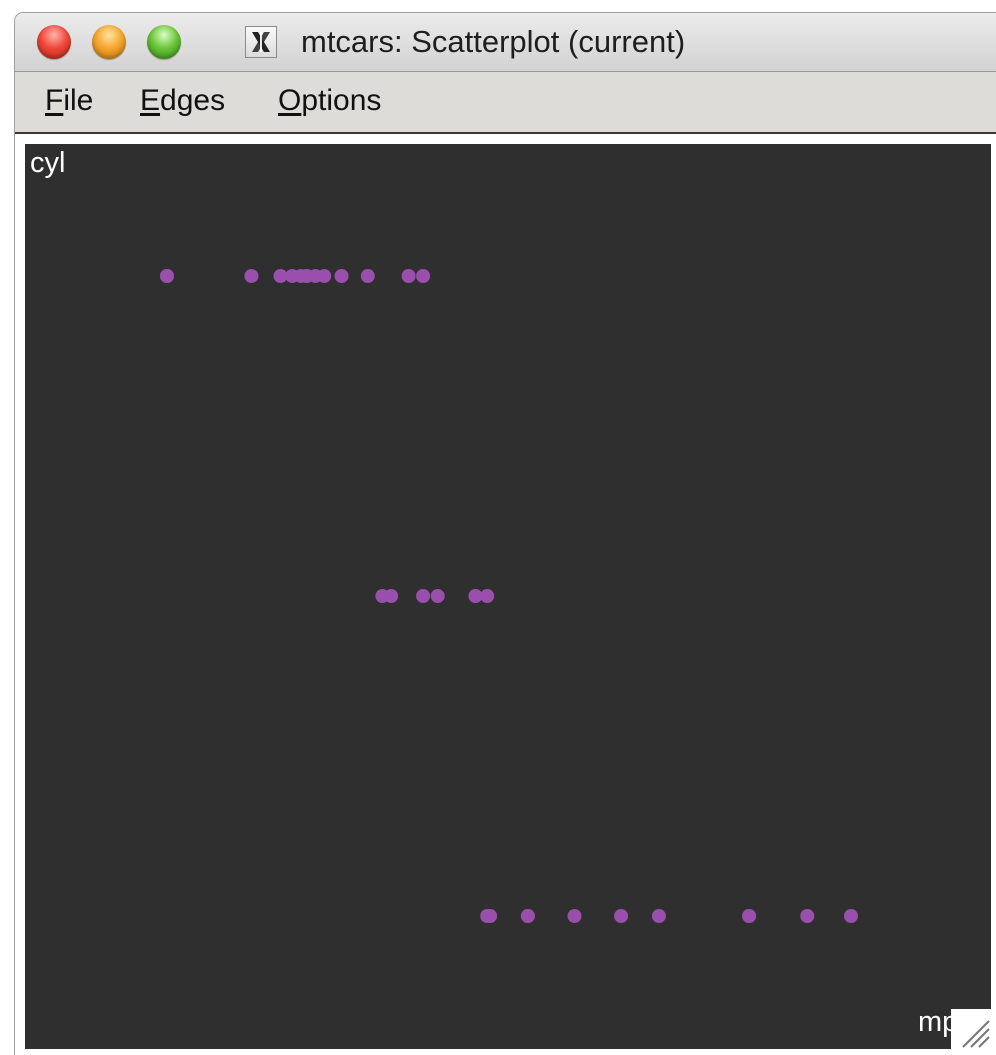 Image resolution: width=996 pixels, height=1055 pixels. I want to click on menu-file-mnemonic: F, so click(54, 100).